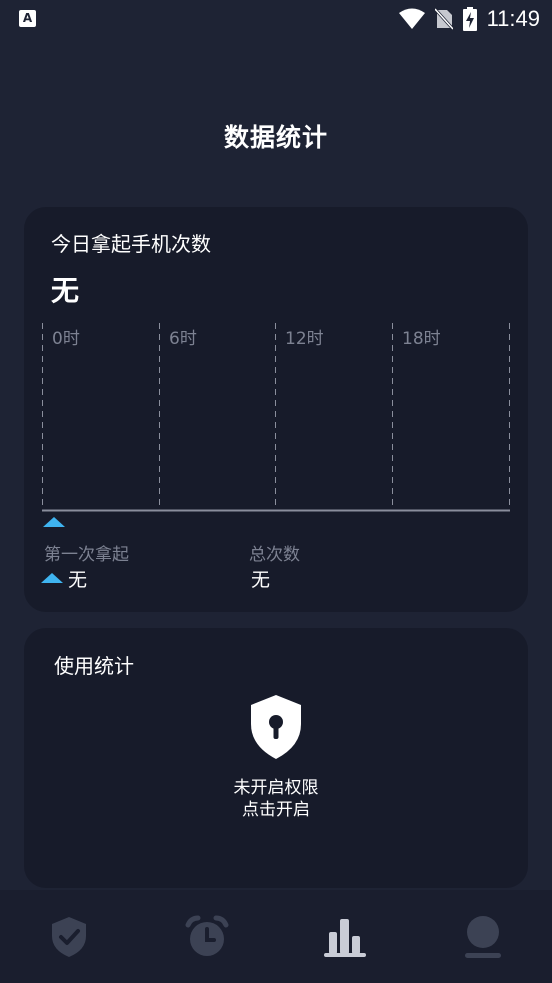 Image resolution: width=552 pixels, height=983 pixels. Describe the element at coordinates (274, 555) in the screenshot. I see `total-count-label: 总次数` at that location.